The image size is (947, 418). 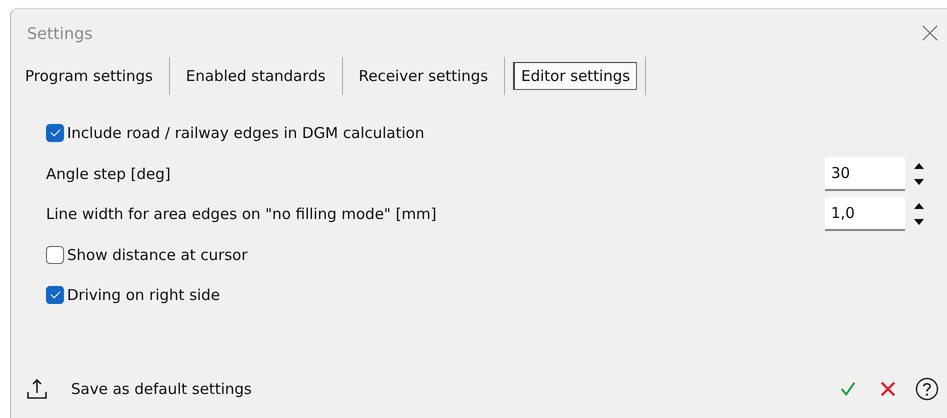 I want to click on checkbox-label: Show distance at cursor, so click(x=157, y=255).